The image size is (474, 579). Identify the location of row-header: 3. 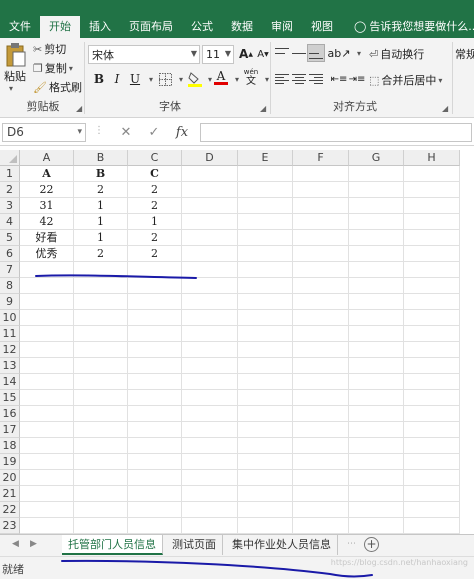
(10, 206).